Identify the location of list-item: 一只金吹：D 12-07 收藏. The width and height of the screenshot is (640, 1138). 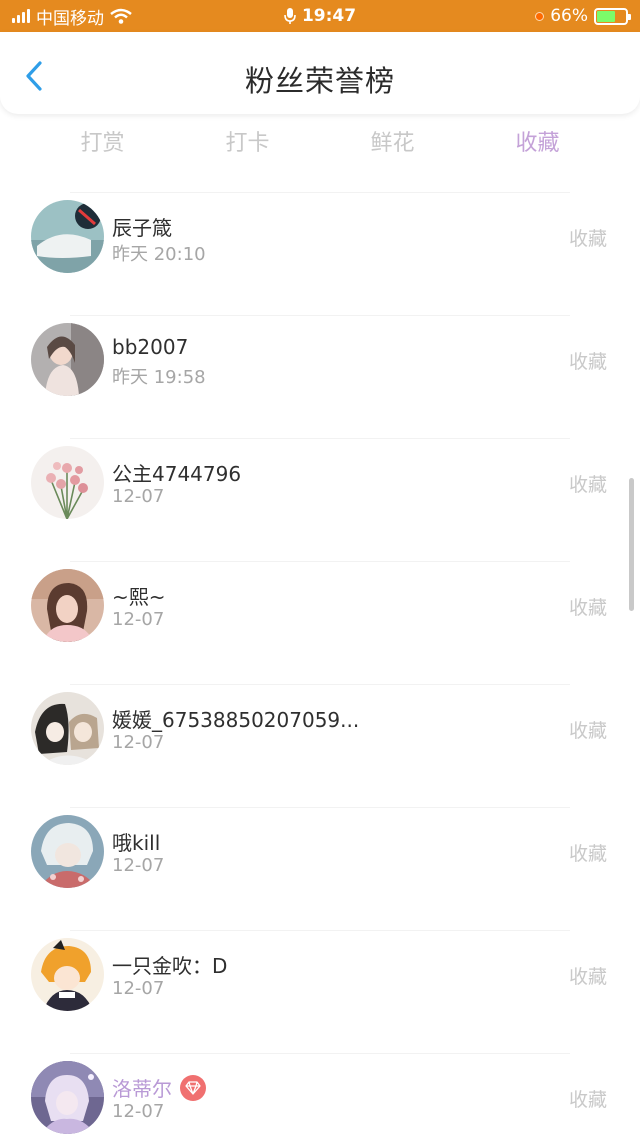
(320, 991).